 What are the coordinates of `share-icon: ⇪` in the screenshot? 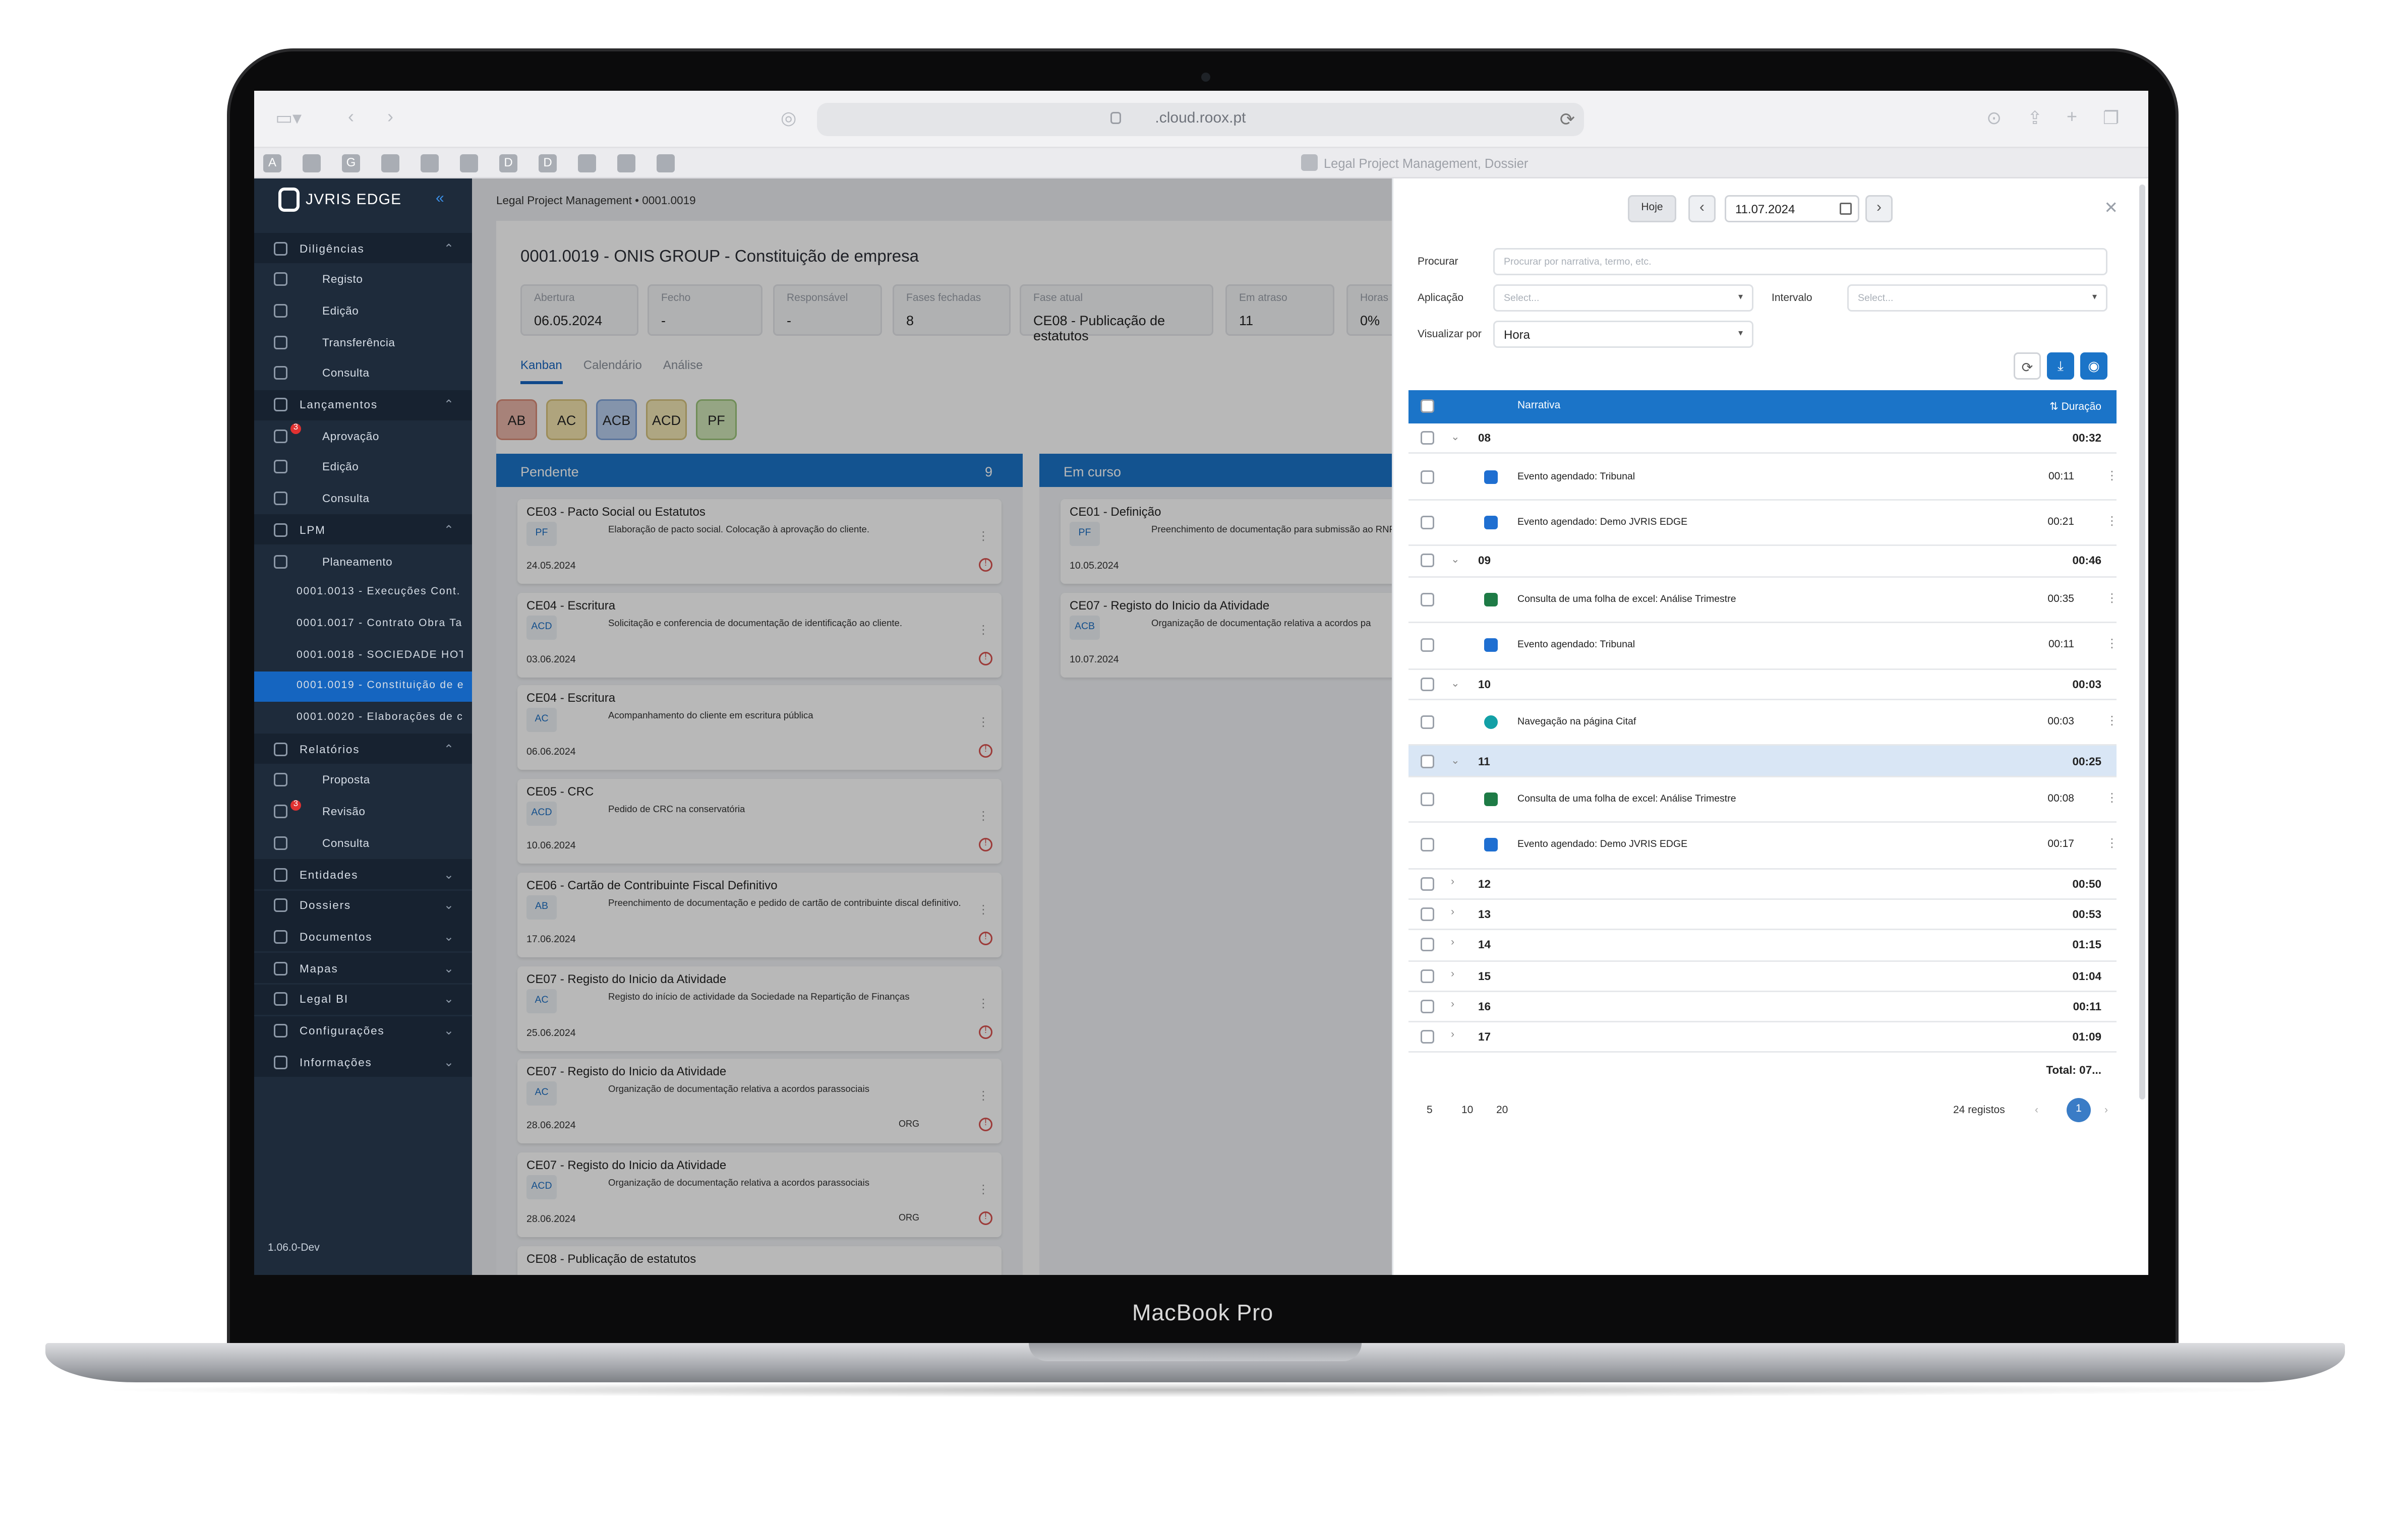 It's located at (2034, 118).